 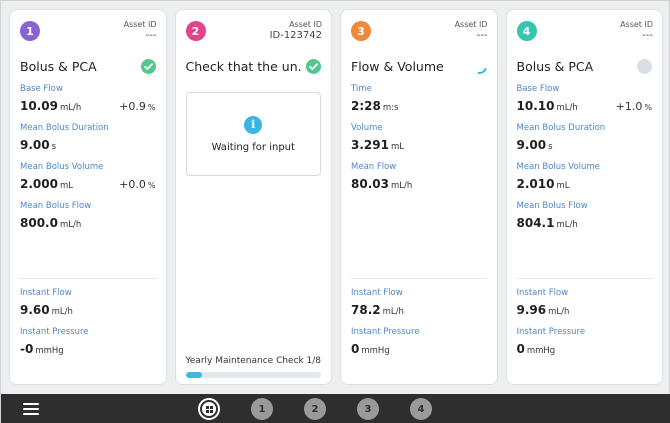 What do you see at coordinates (253, 124) in the screenshot?
I see `info-icon: i` at bounding box center [253, 124].